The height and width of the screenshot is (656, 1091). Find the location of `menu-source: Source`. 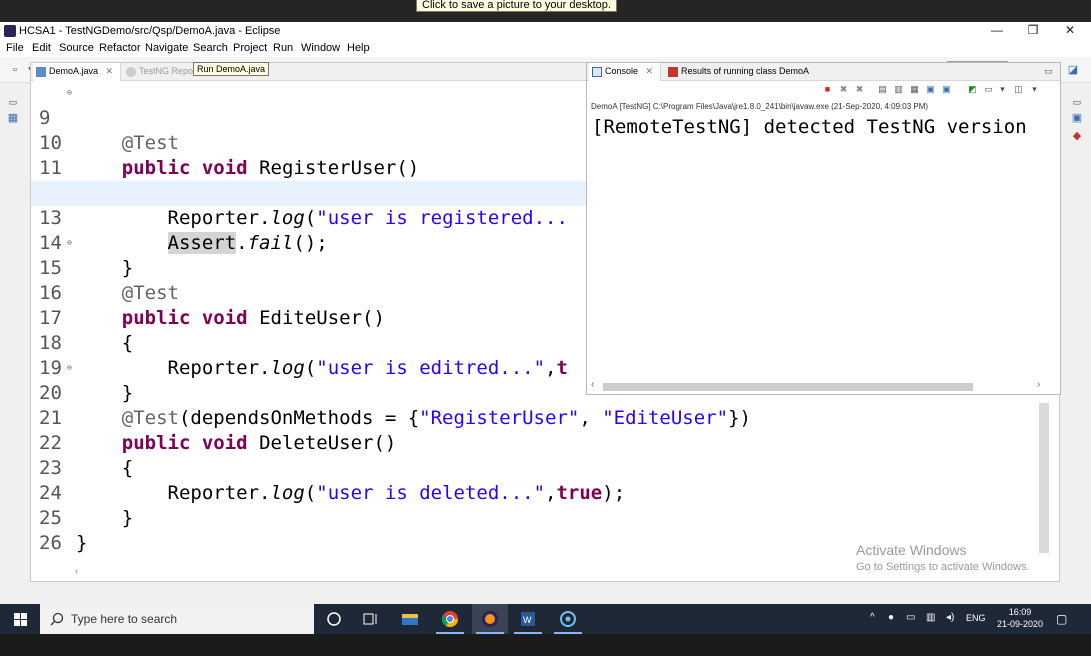

menu-source: Source is located at coordinates (76, 48).